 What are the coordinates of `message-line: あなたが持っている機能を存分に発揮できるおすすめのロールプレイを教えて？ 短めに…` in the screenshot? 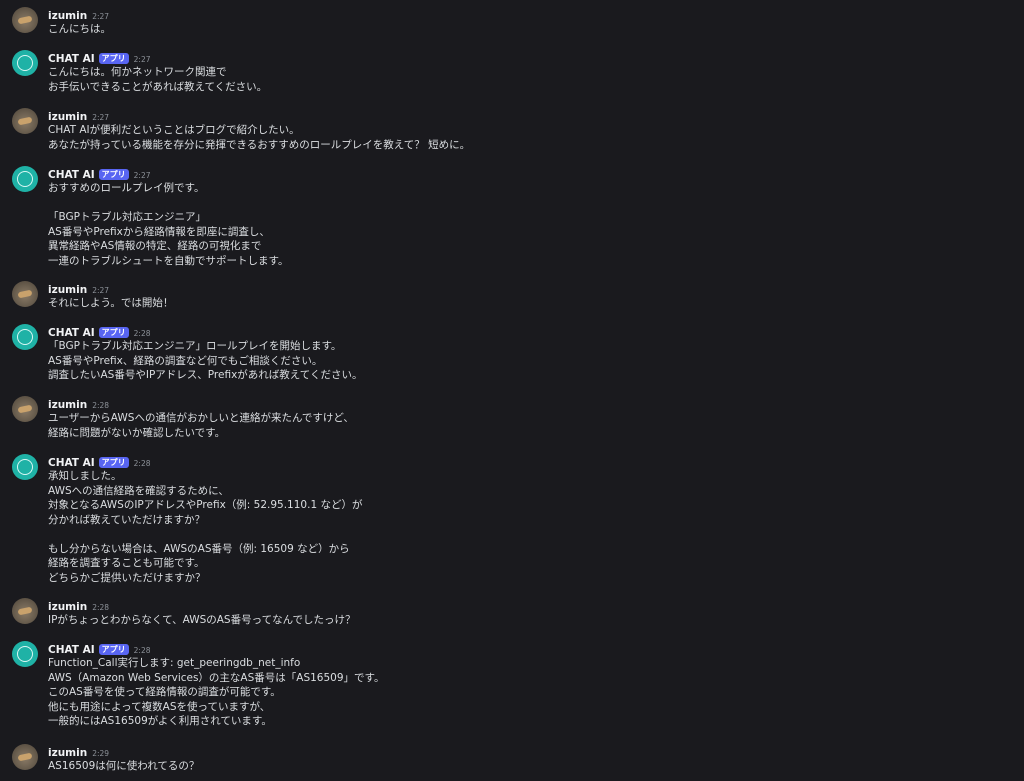 It's located at (259, 144).